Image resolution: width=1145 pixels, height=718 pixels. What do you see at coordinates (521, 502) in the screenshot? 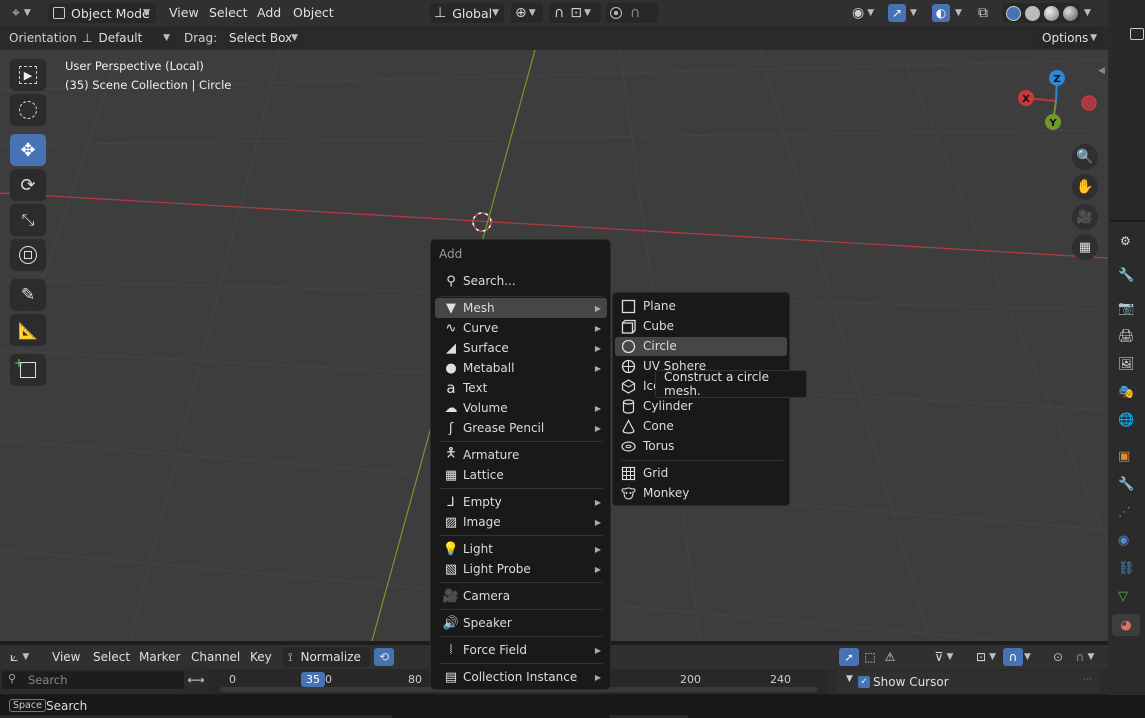
I see `add-menu-item-empty: ⅃ Empty ▶` at bounding box center [521, 502].